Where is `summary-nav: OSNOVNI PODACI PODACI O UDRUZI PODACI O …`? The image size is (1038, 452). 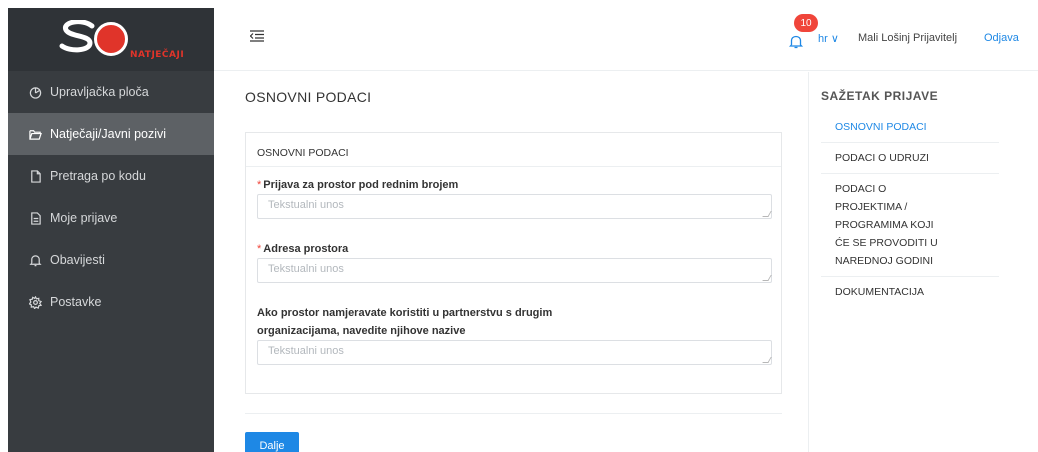 summary-nav: OSNOVNI PODACI PODACI O UDRUZI PODACI O … is located at coordinates (910, 209).